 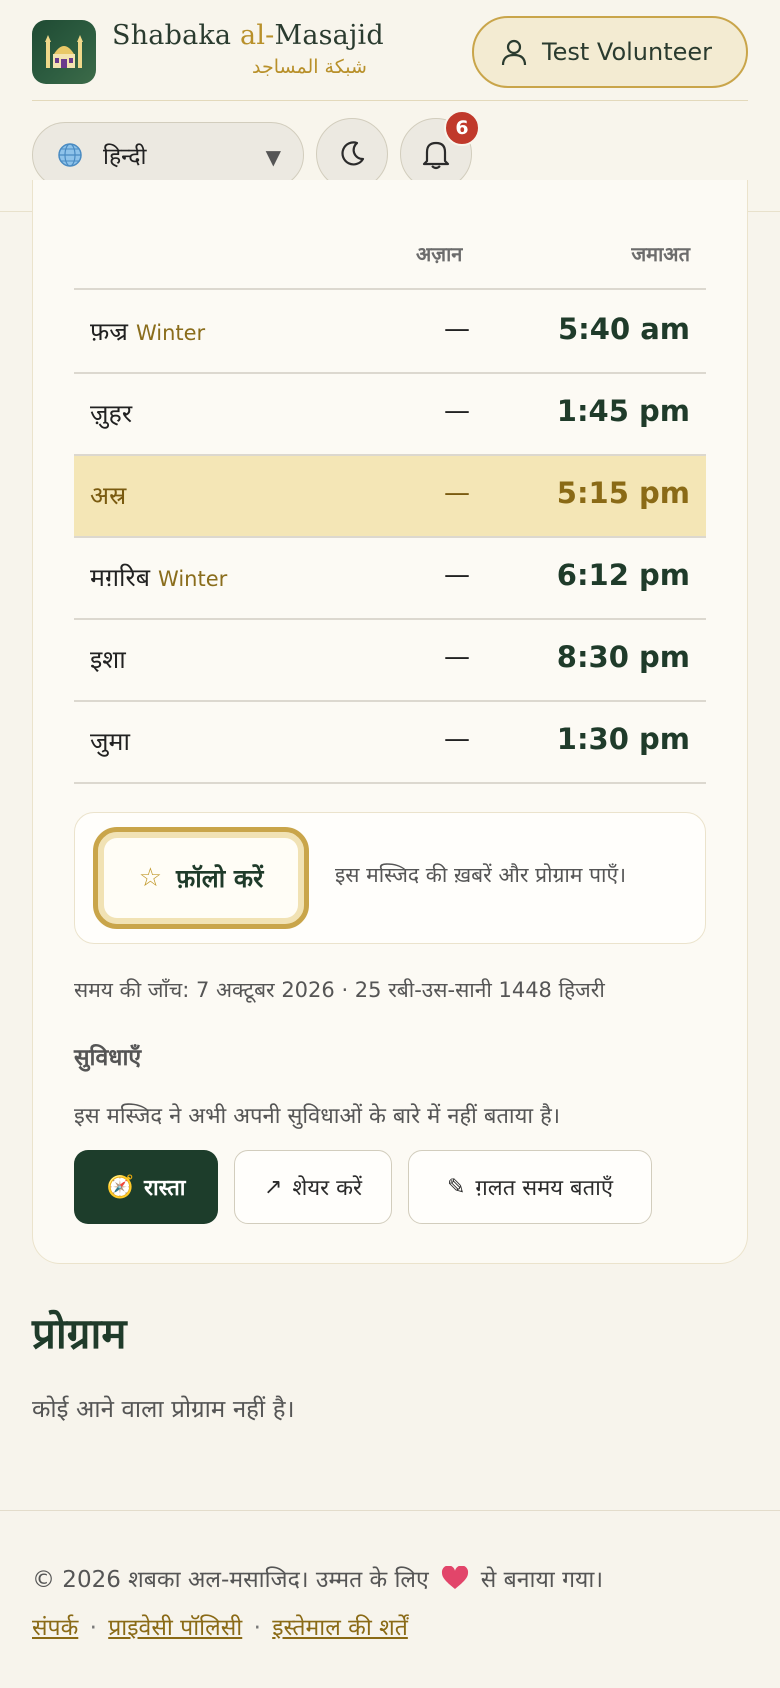 I want to click on jamaat-time: 5:15 pm, so click(x=623, y=493).